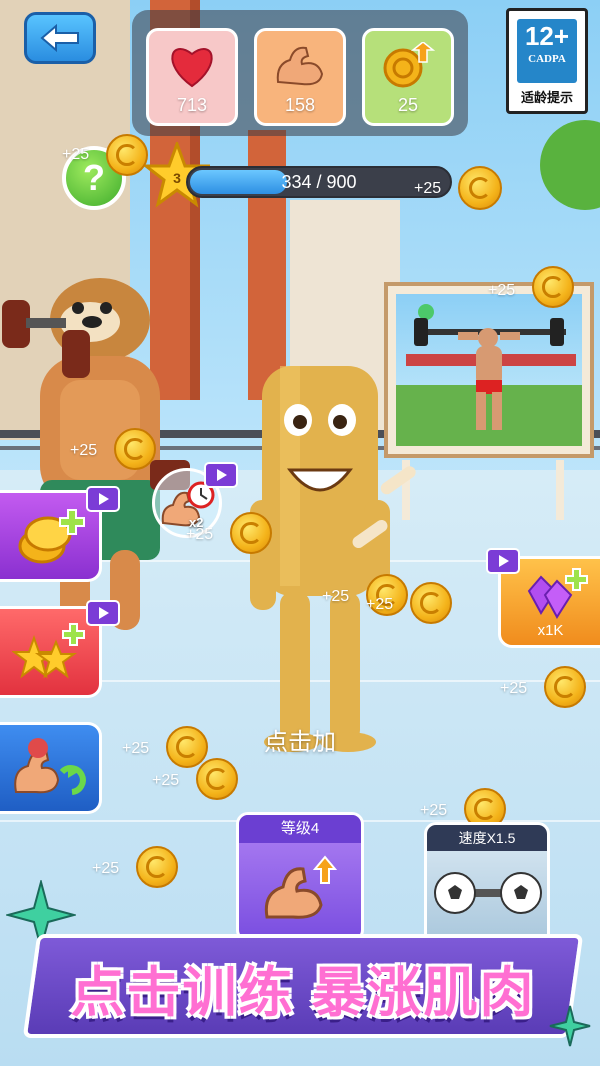 Image resolution: width=600 pixels, height=1066 pixels. What do you see at coordinates (408, 105) in the screenshot?
I see `stat-coin-income-value: 25` at bounding box center [408, 105].